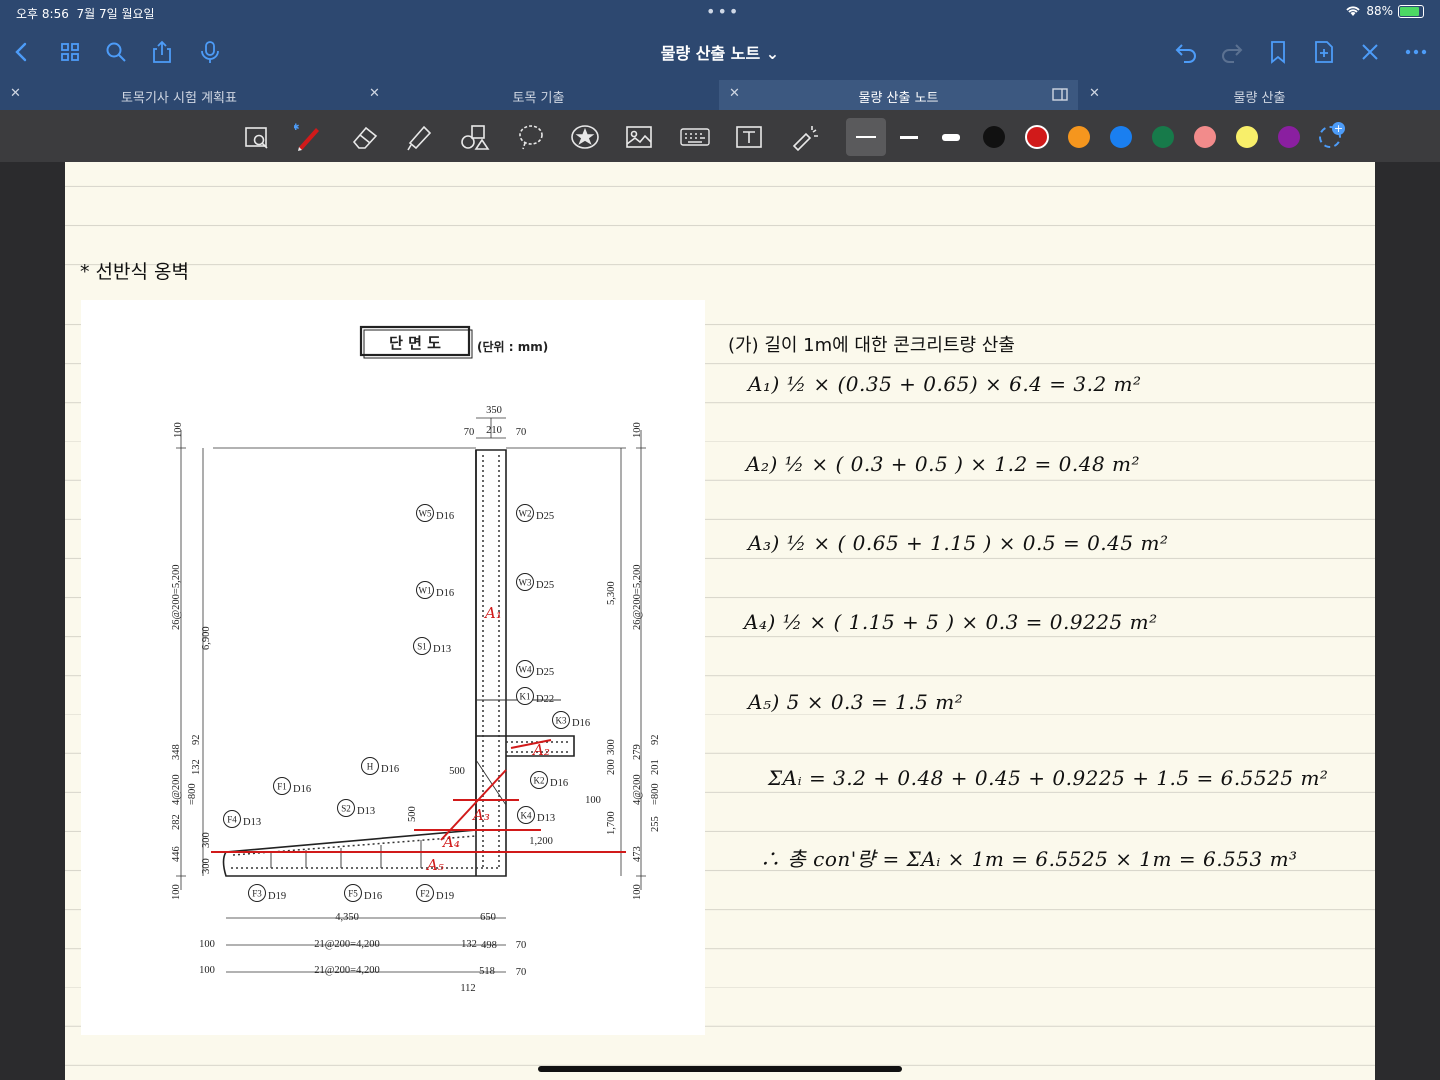 The image size is (1440, 1080). Describe the element at coordinates (1247, 137) in the screenshot. I see `color-yellow` at that location.